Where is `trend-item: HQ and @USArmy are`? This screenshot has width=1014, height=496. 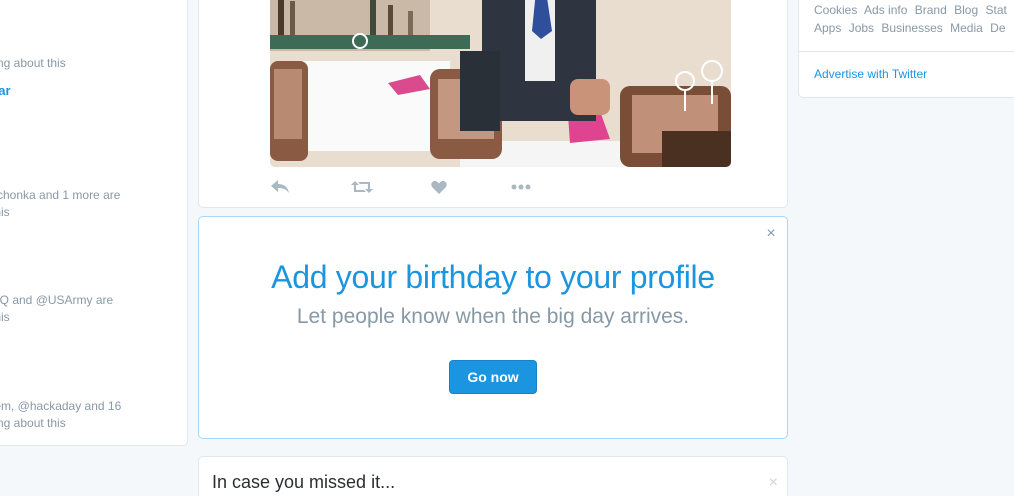
trend-item: HQ and @USArmy are is located at coordinates (85, 300).